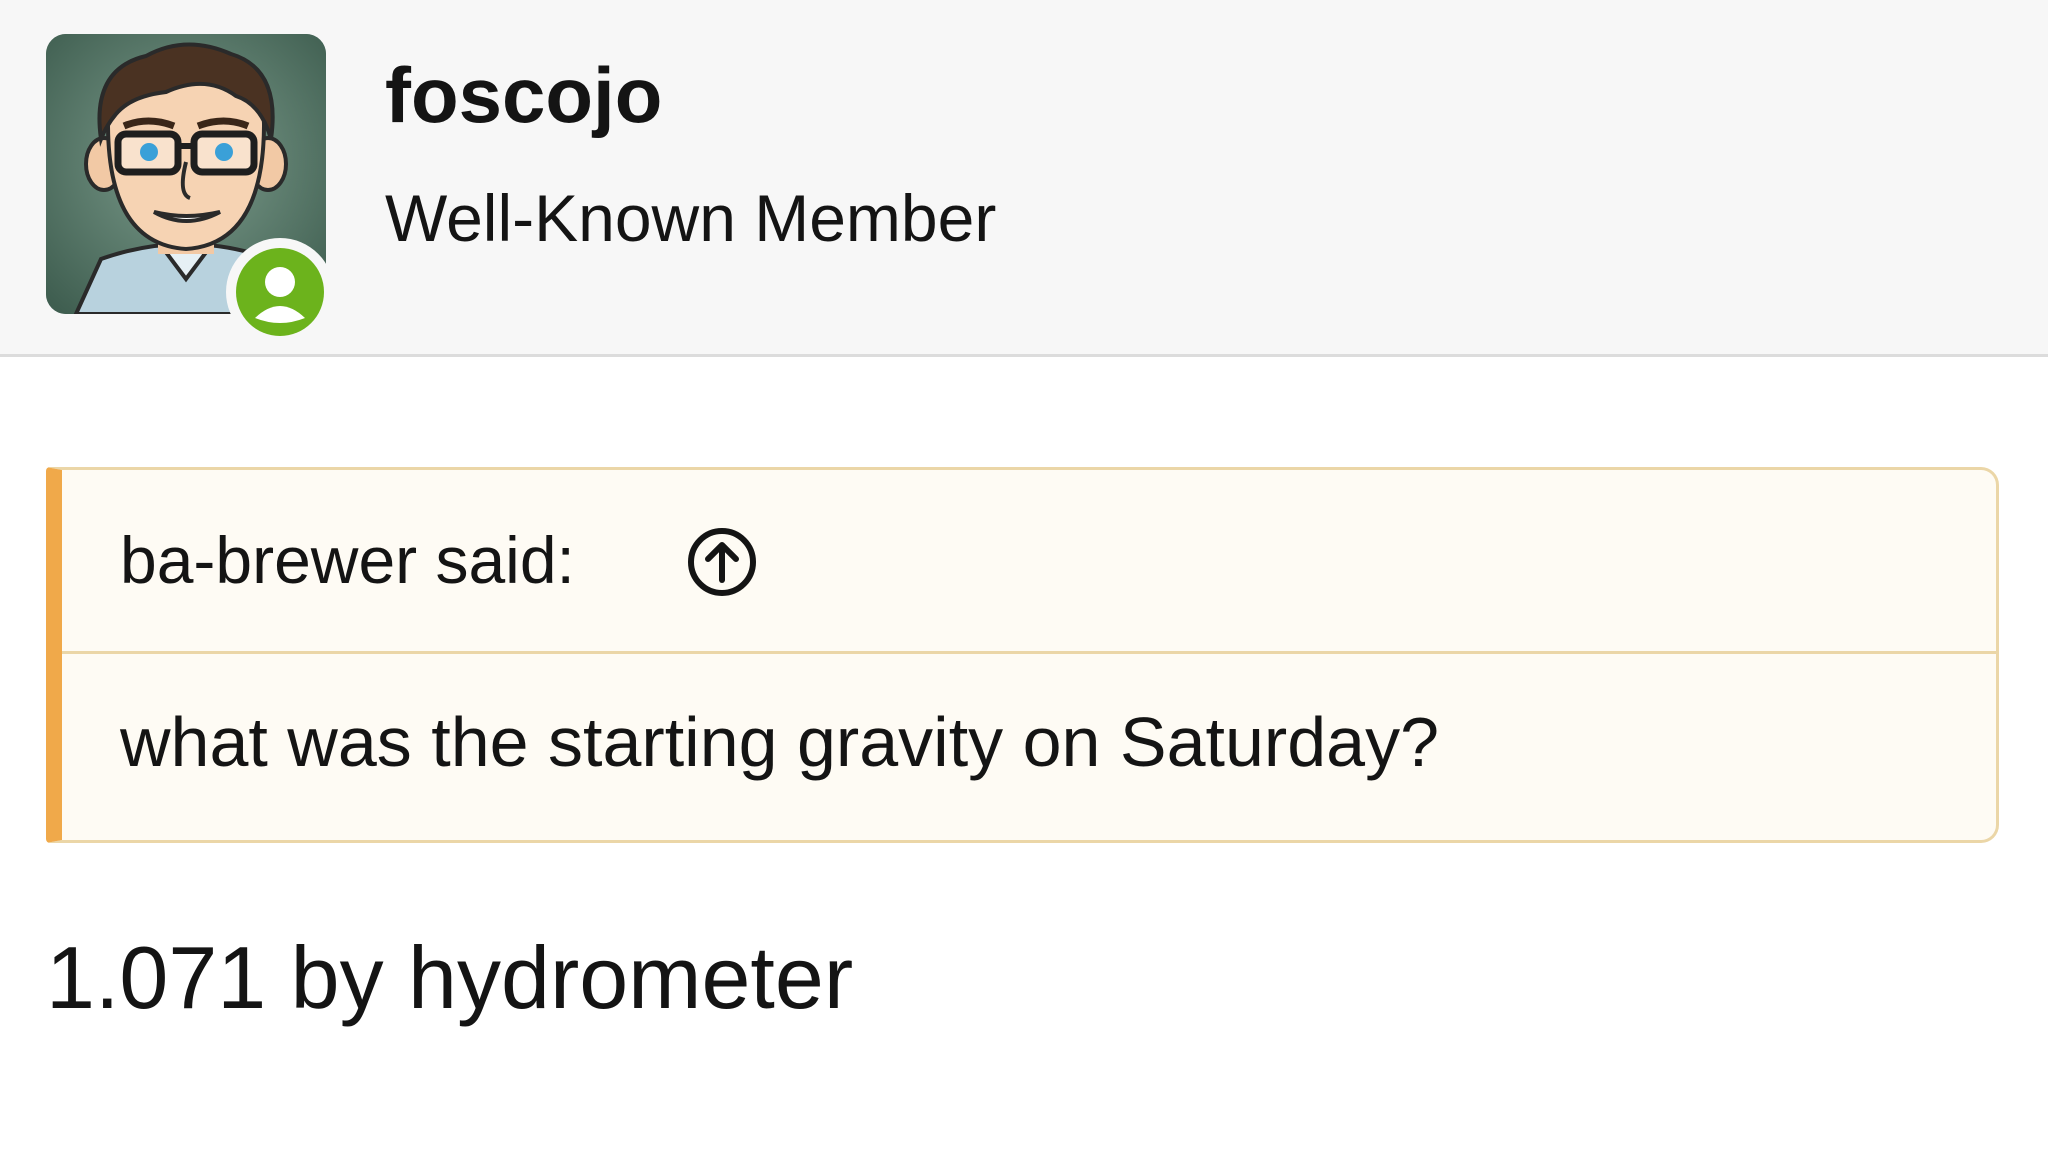 Image resolution: width=2048 pixels, height=1159 pixels. Describe the element at coordinates (1029, 562) in the screenshot. I see `quote-header: ba-brewer said:` at that location.